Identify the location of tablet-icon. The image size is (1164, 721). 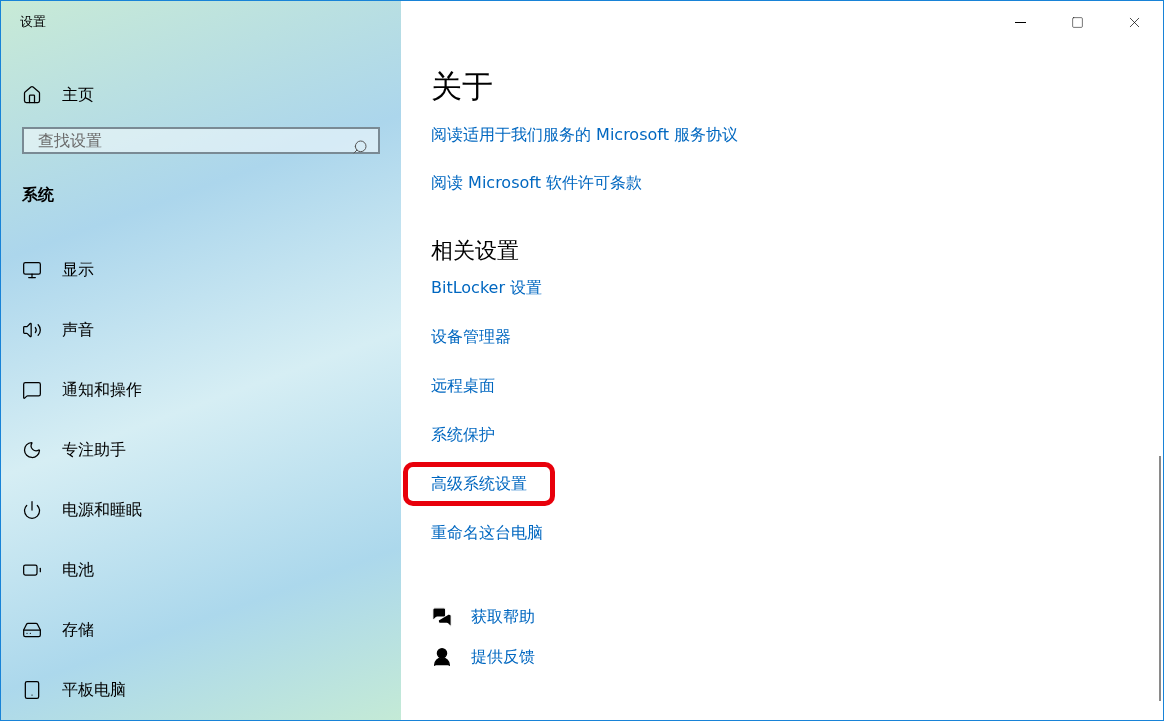
(32, 690).